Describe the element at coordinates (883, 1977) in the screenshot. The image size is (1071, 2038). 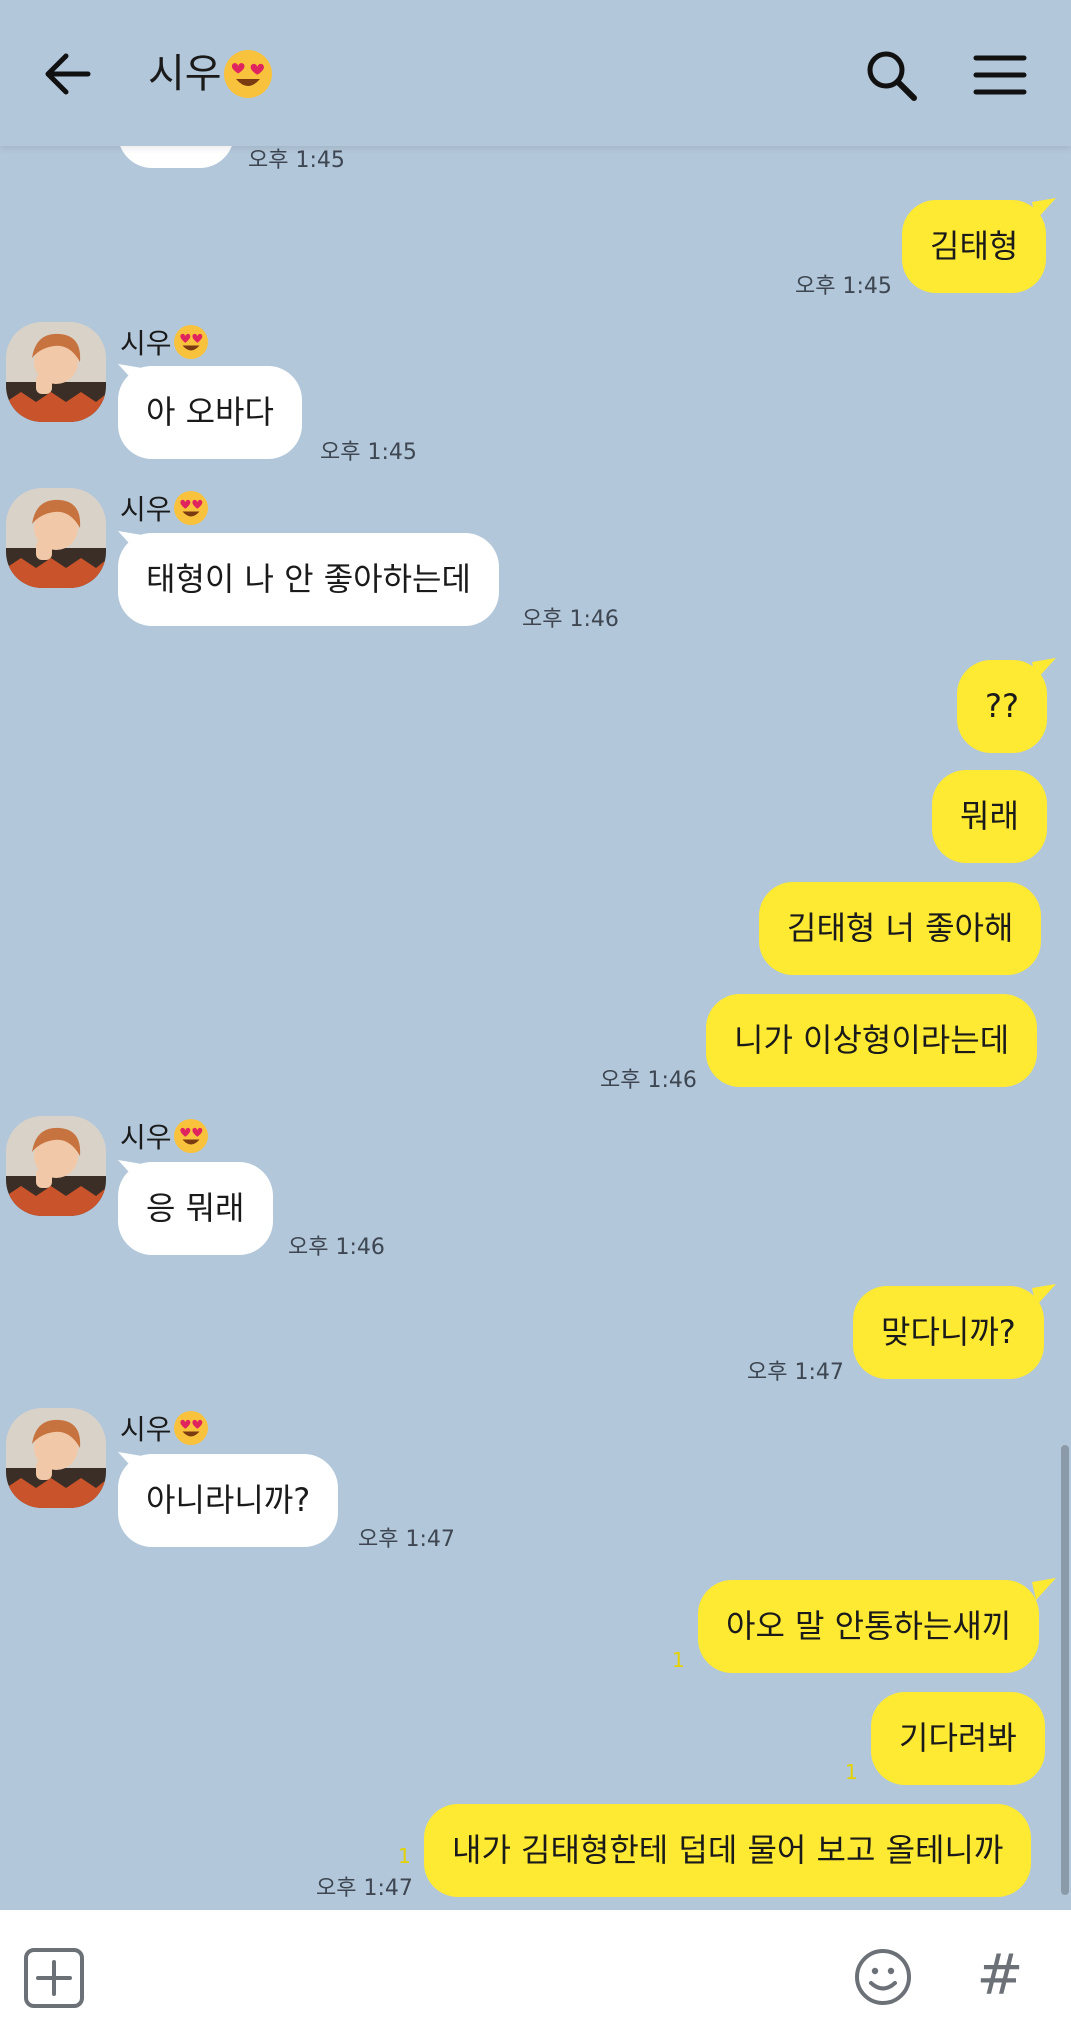
I see `smiley-icon` at that location.